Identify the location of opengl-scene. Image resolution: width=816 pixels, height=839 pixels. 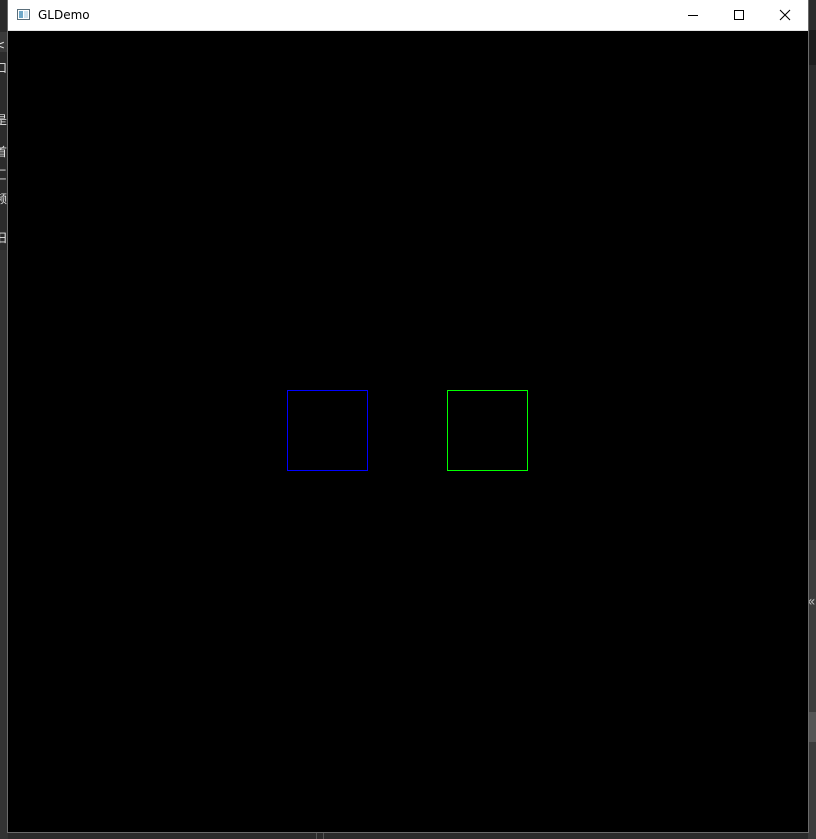
(407, 430).